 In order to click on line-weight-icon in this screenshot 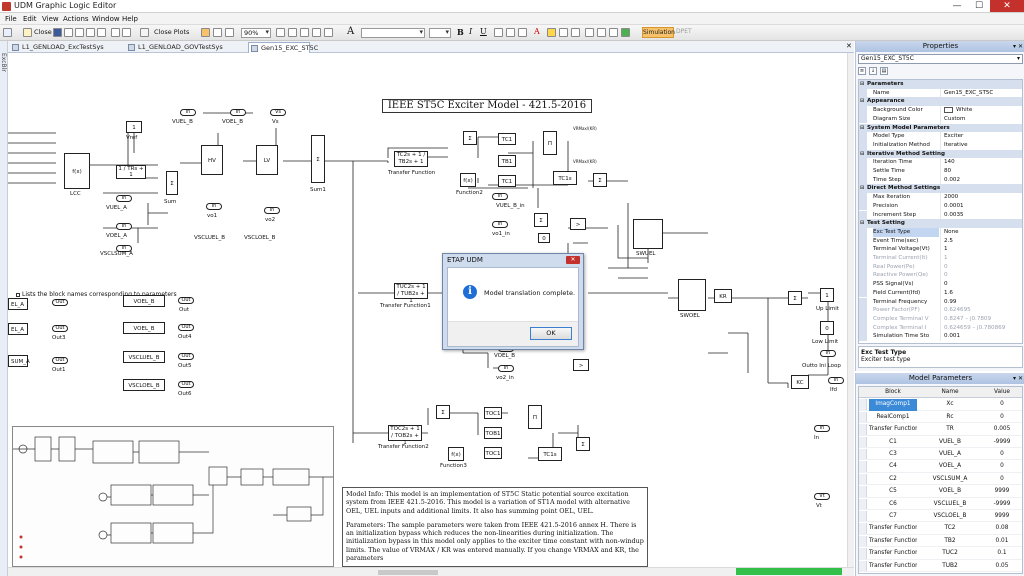, I will do `click(575, 32)`.